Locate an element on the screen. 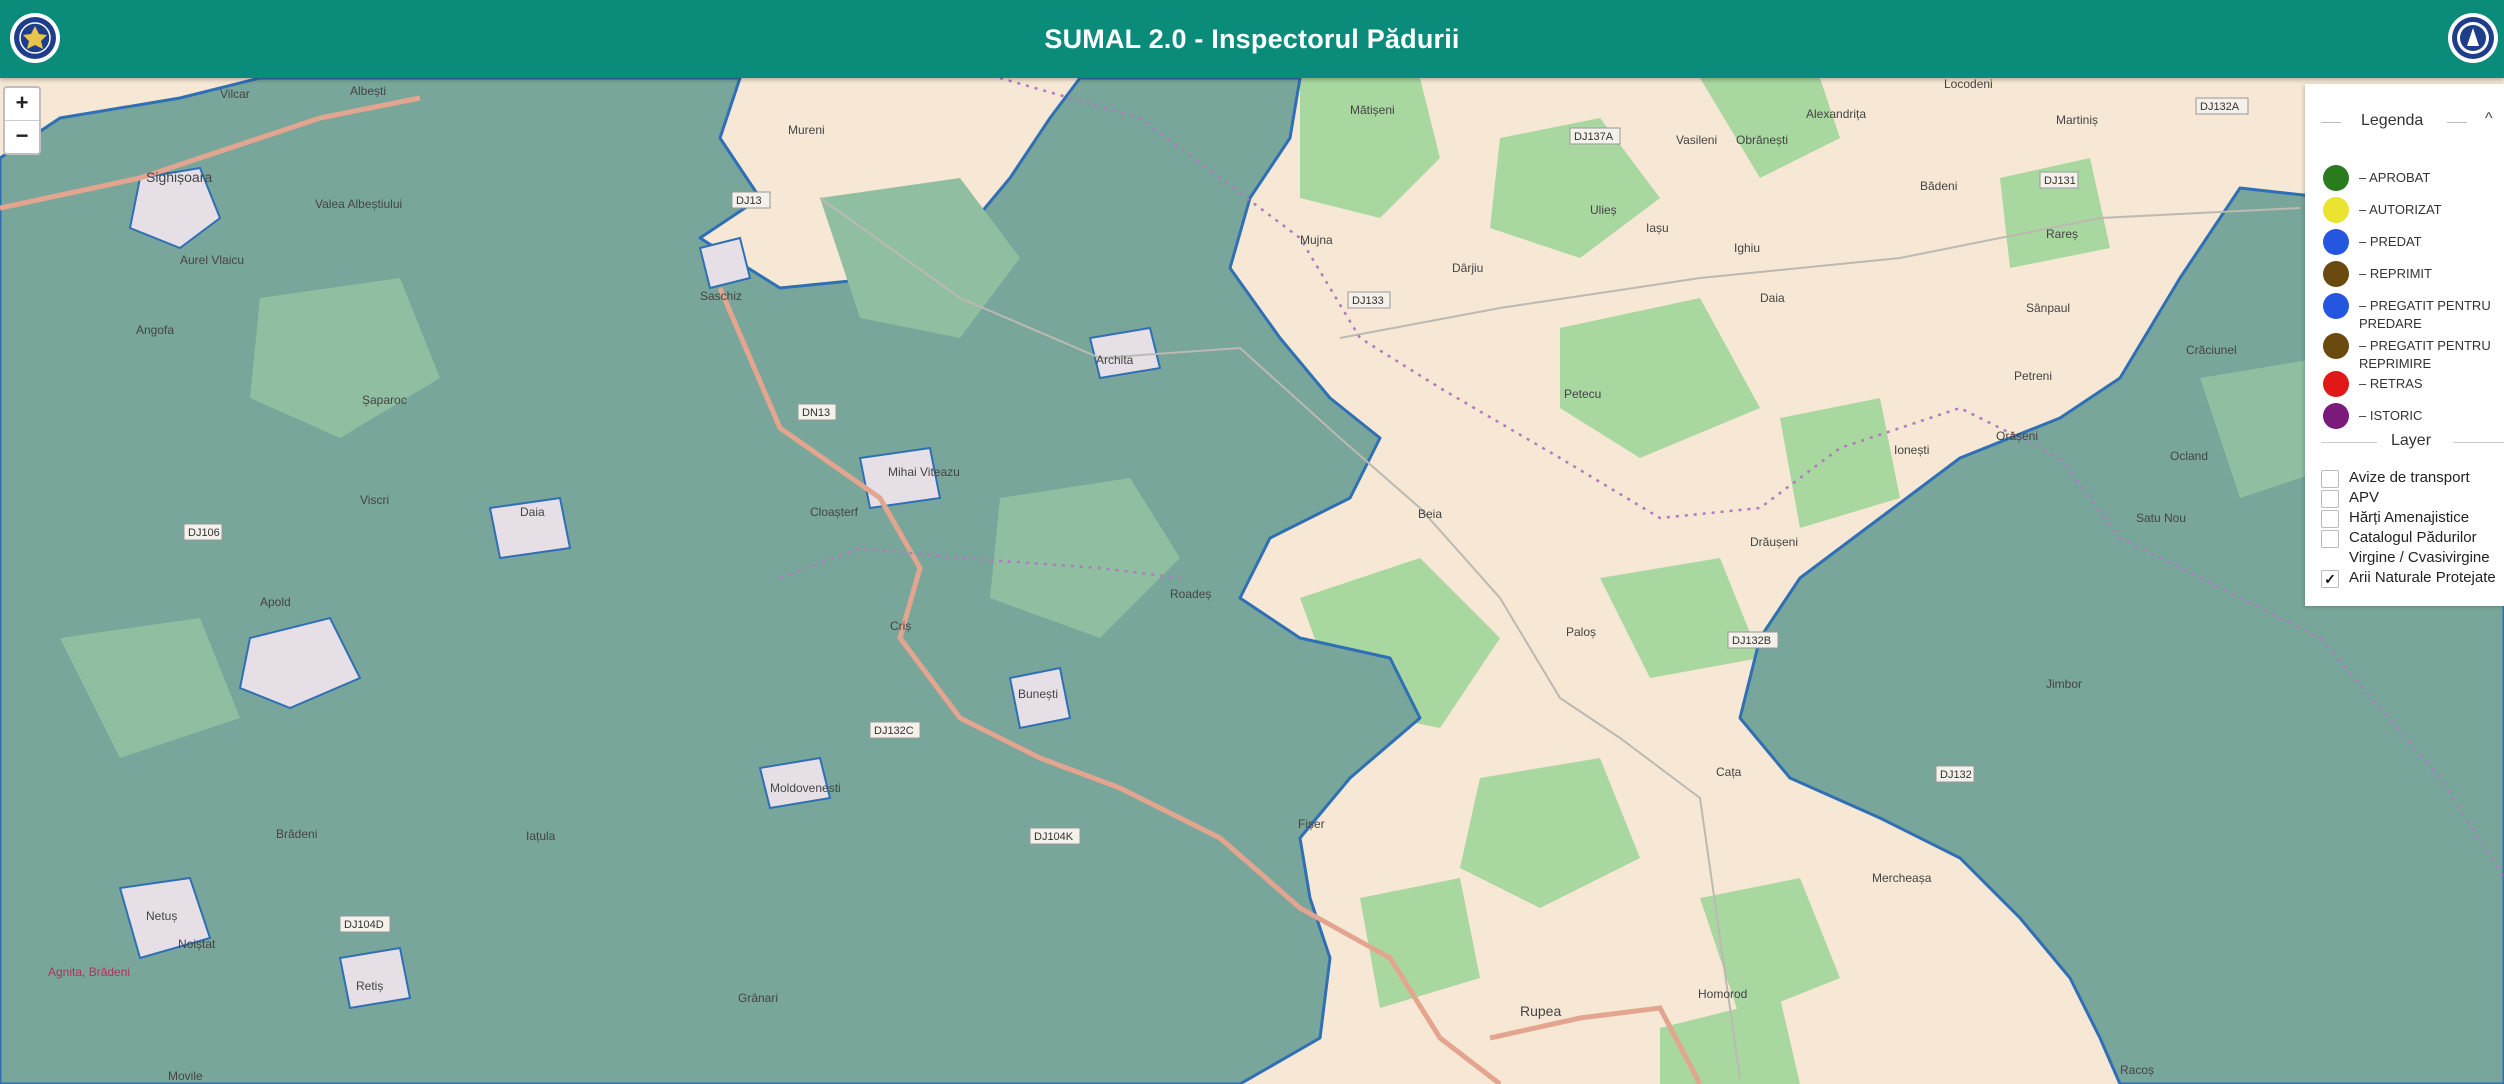  layer-checkbox-checked: ✓ is located at coordinates (2330, 579).